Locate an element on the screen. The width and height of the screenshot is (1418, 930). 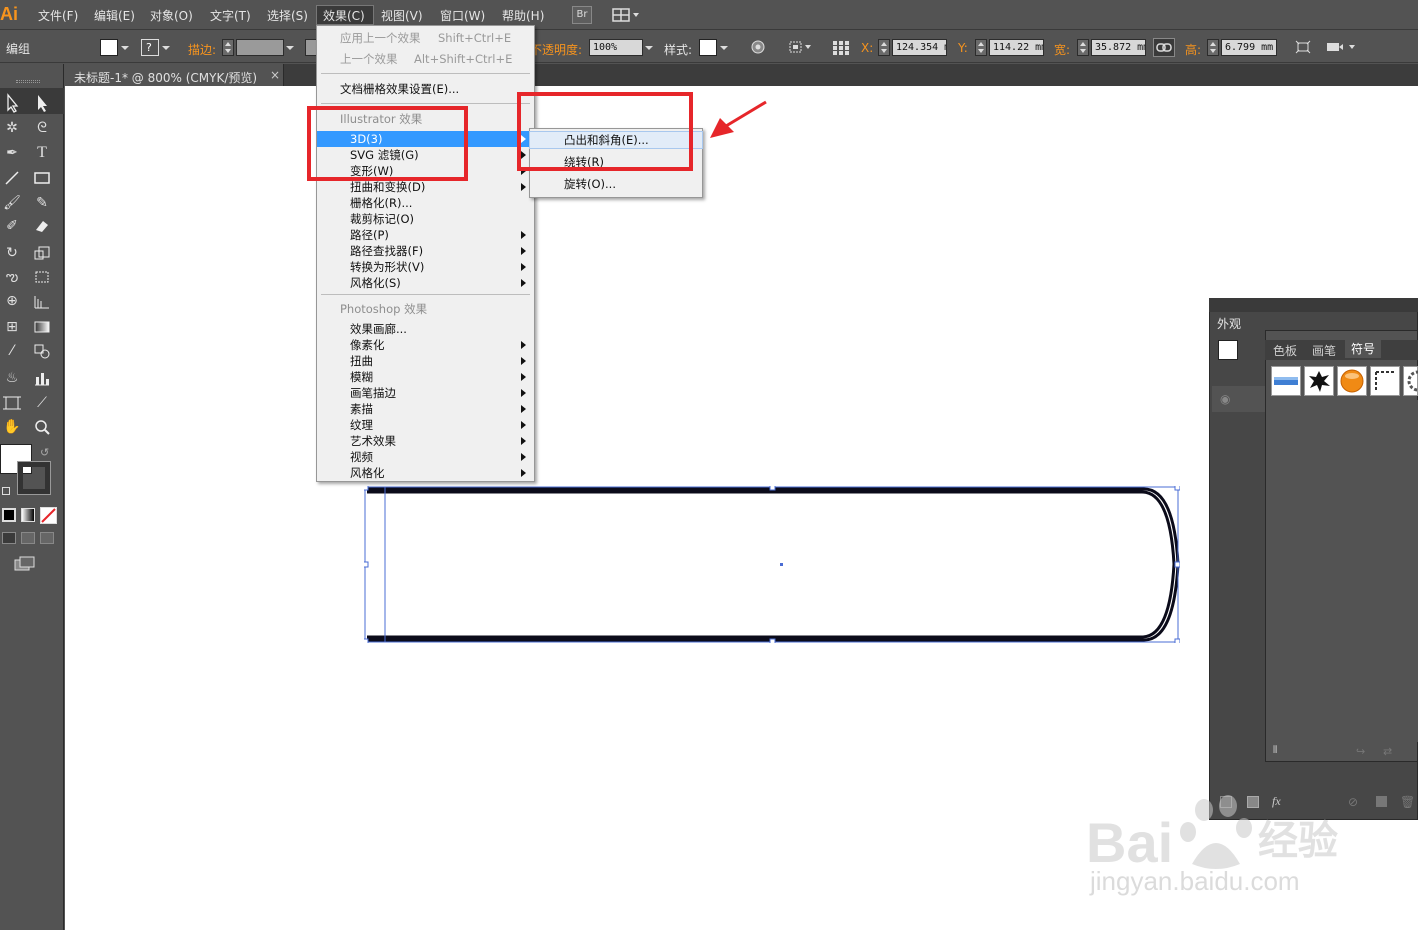
magic-wand-tool-icon: ✲ is located at coordinates (12, 128).